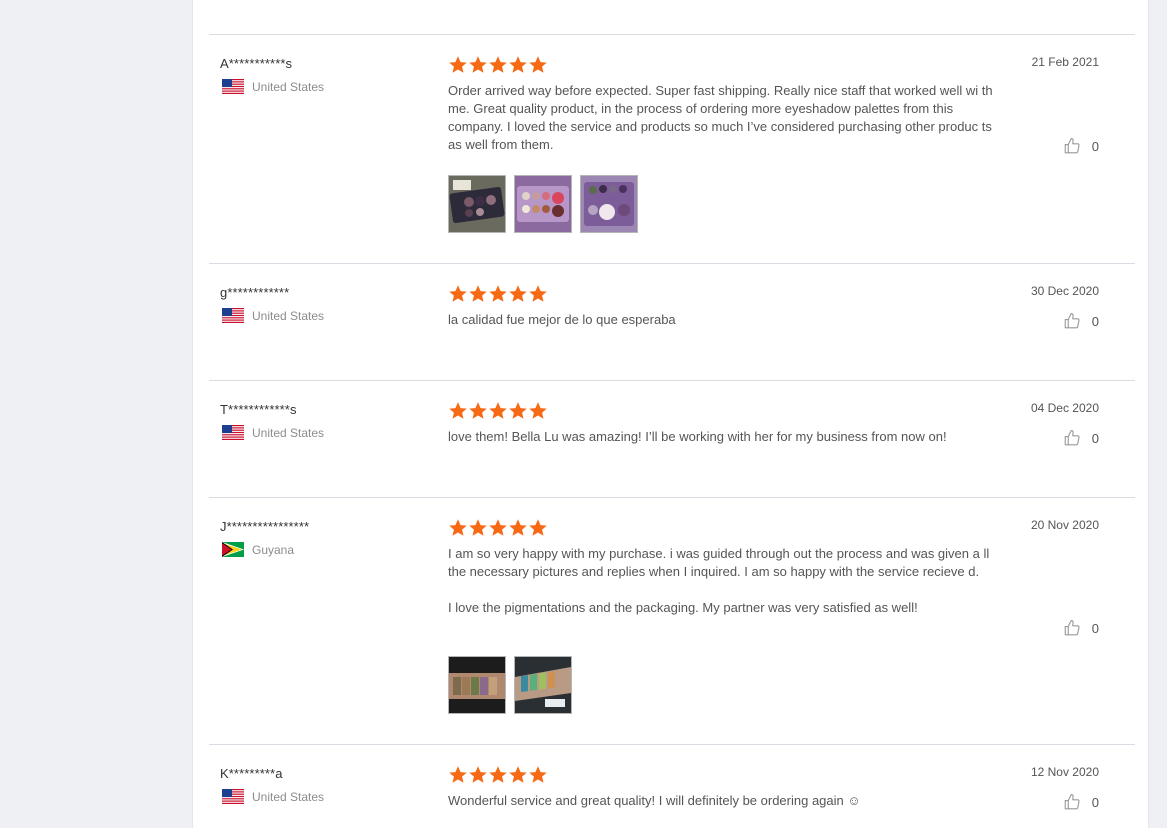 The width and height of the screenshot is (1167, 828). Describe the element at coordinates (728, 320) in the screenshot. I see `review-text: la calidad fue mejor de lo que esperaba` at that location.